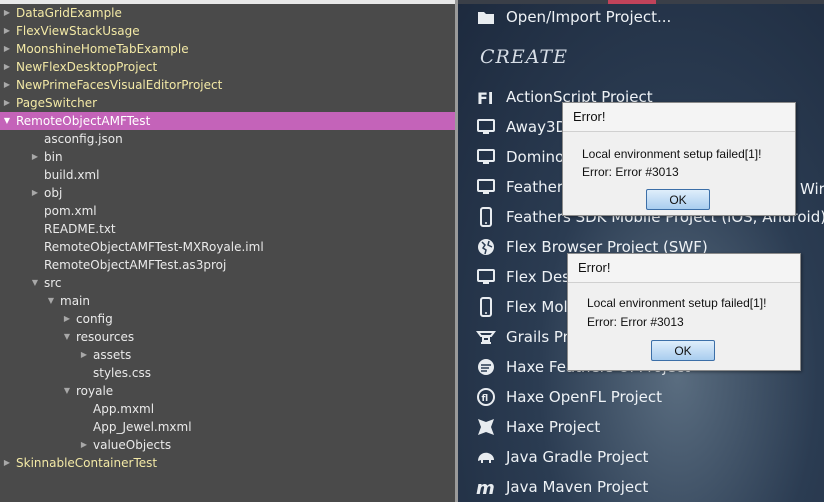 Image resolution: width=824 pixels, height=502 pixels. What do you see at coordinates (80, 229) in the screenshot?
I see `tree-item-label: README.txt` at bounding box center [80, 229].